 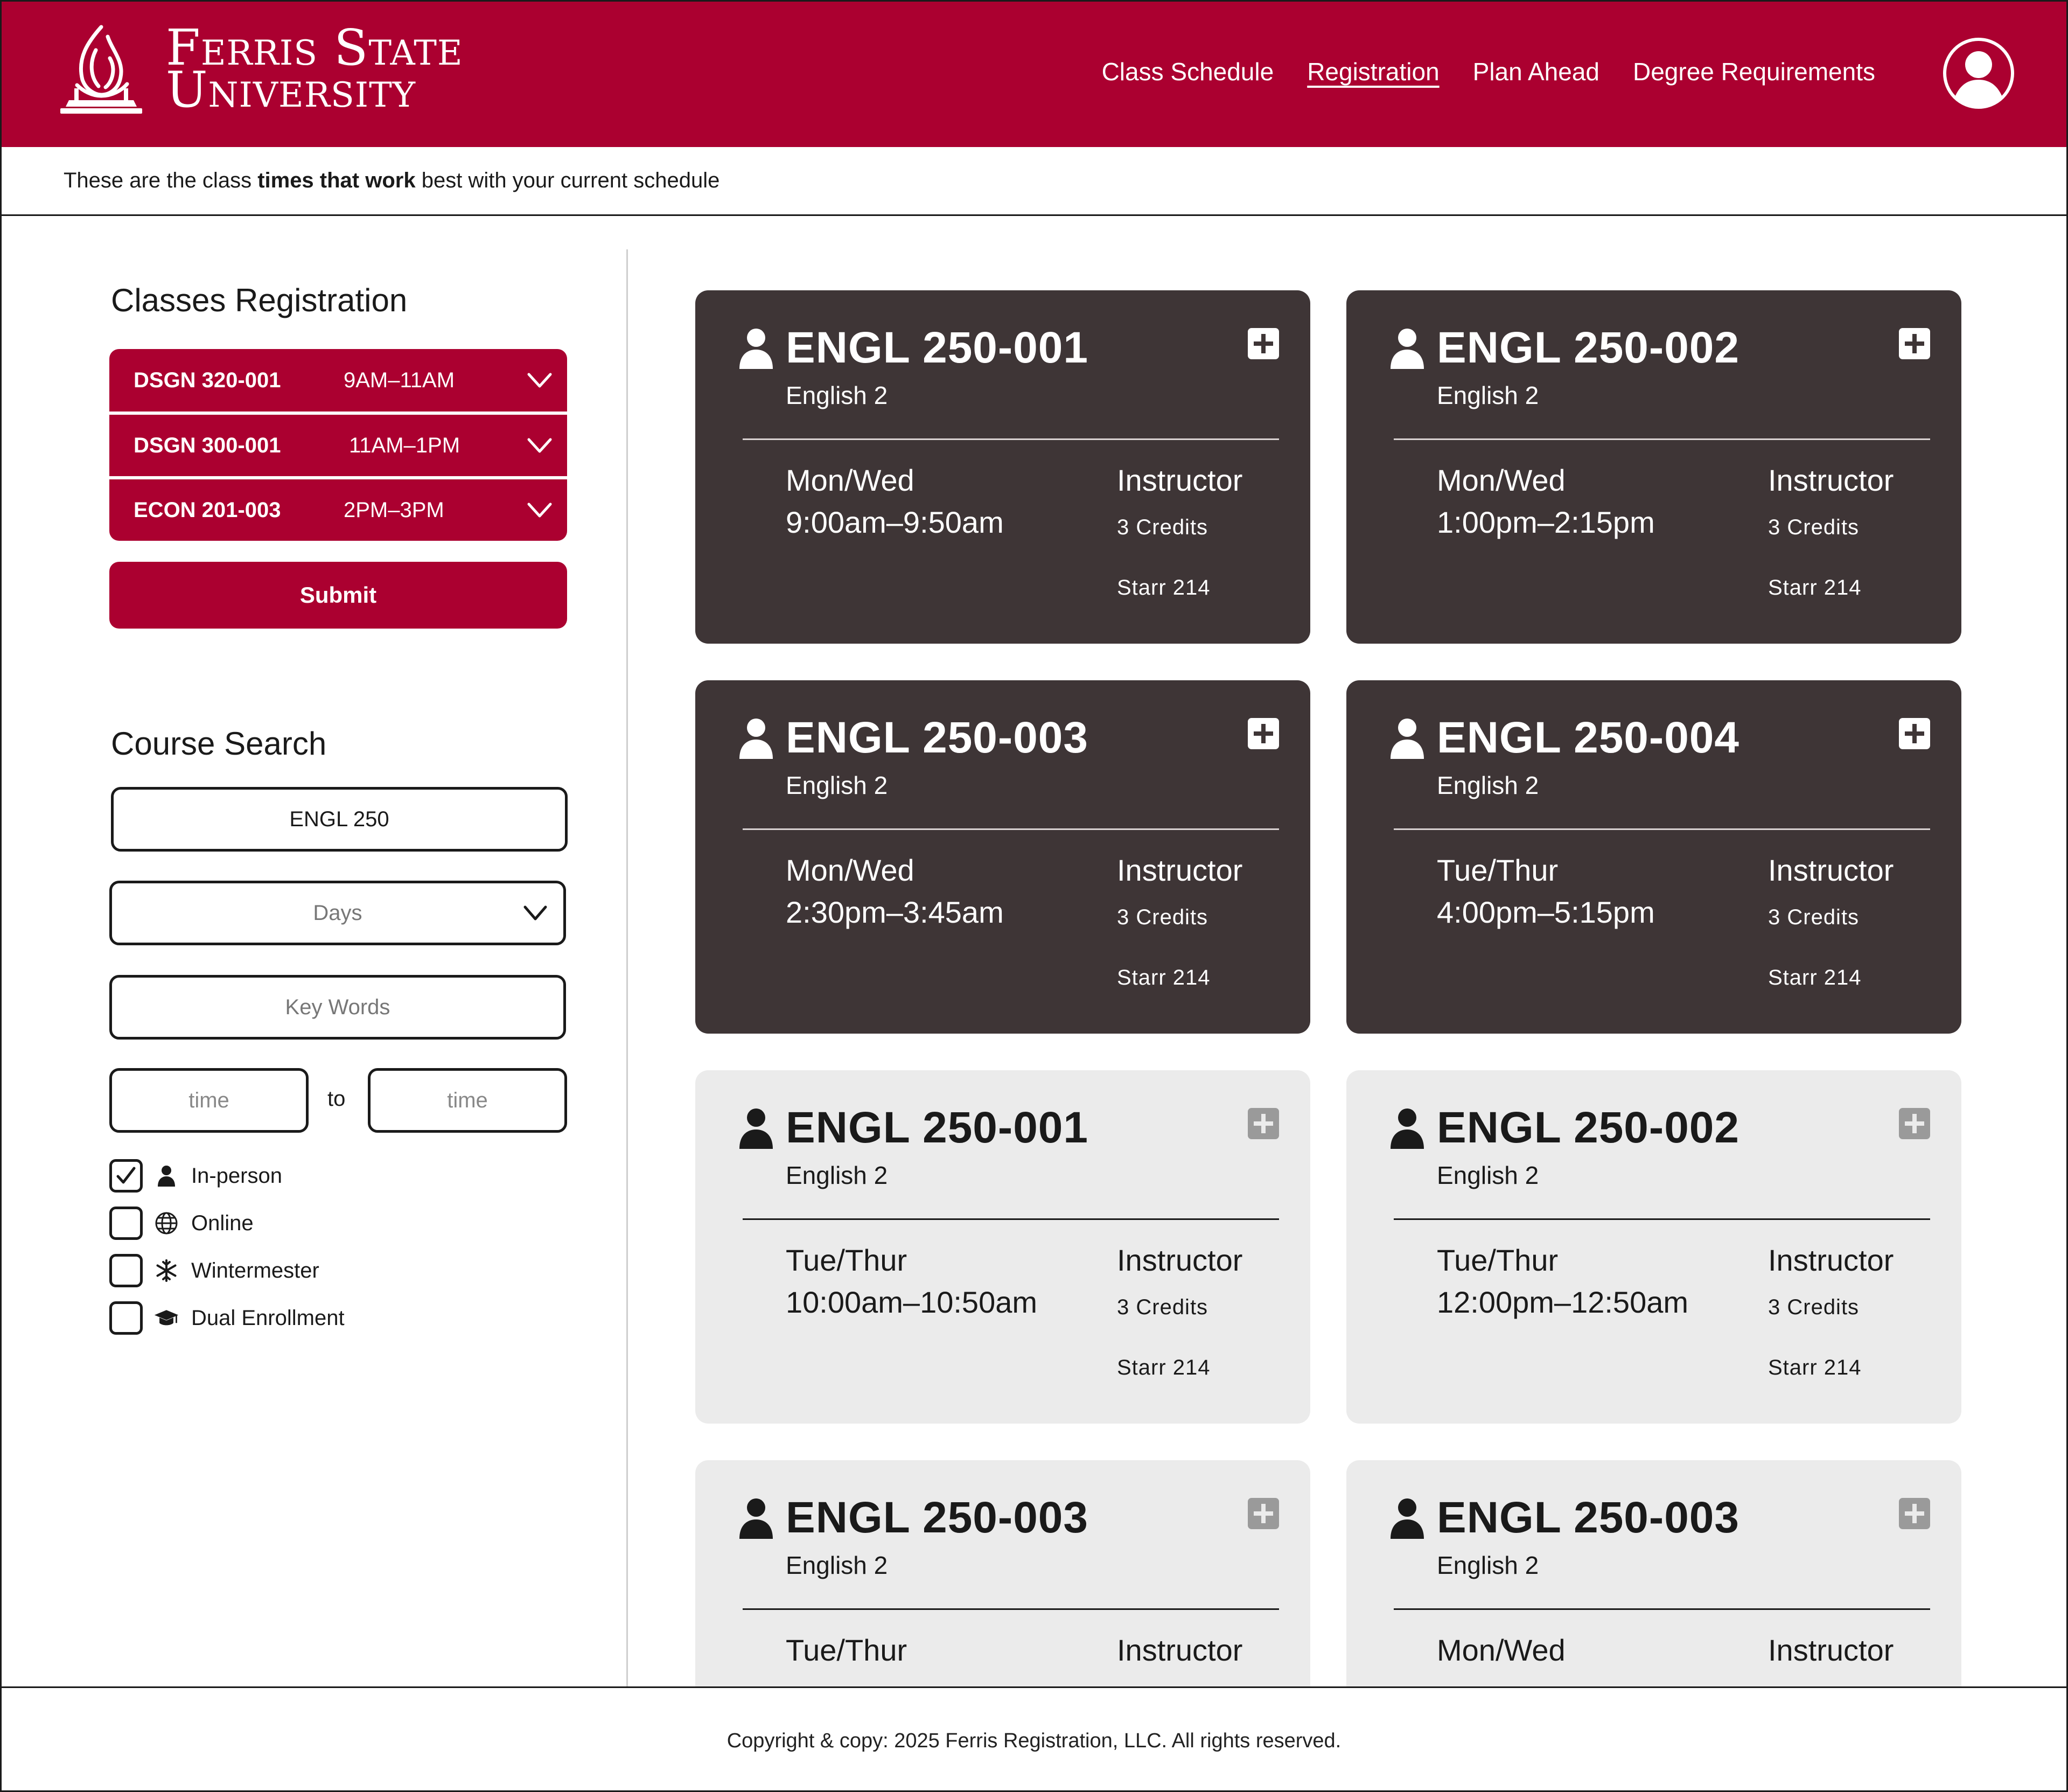 I want to click on course-search-input: ENGL 250, so click(x=339, y=819).